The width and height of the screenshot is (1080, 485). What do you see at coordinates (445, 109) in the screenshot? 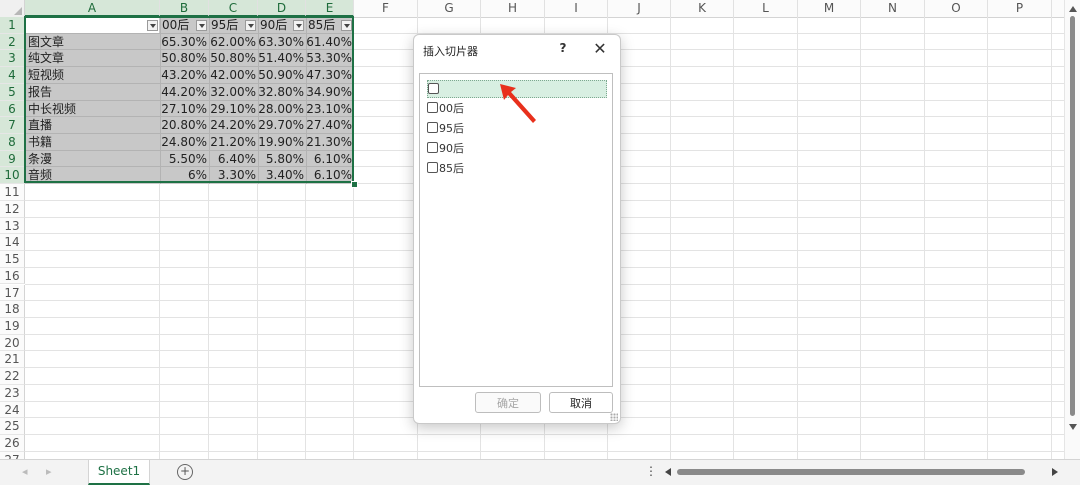
I see `slicer-item: 00后` at bounding box center [445, 109].